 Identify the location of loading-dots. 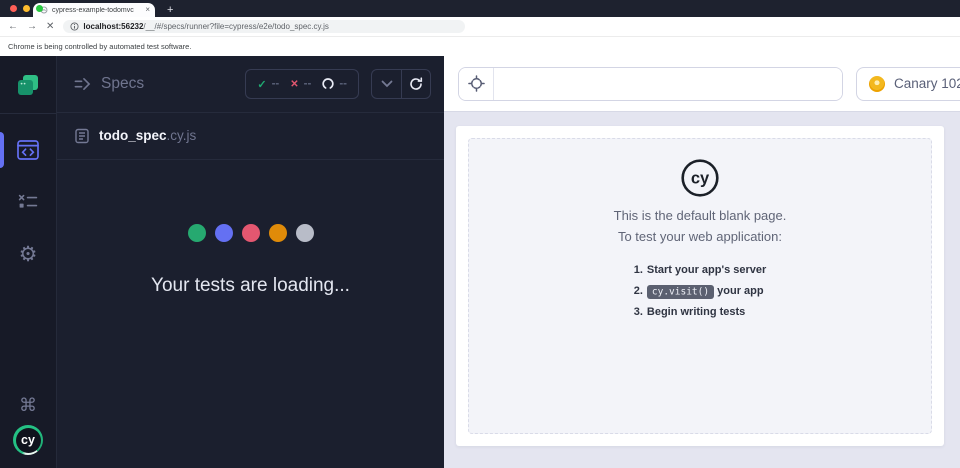
(250, 233).